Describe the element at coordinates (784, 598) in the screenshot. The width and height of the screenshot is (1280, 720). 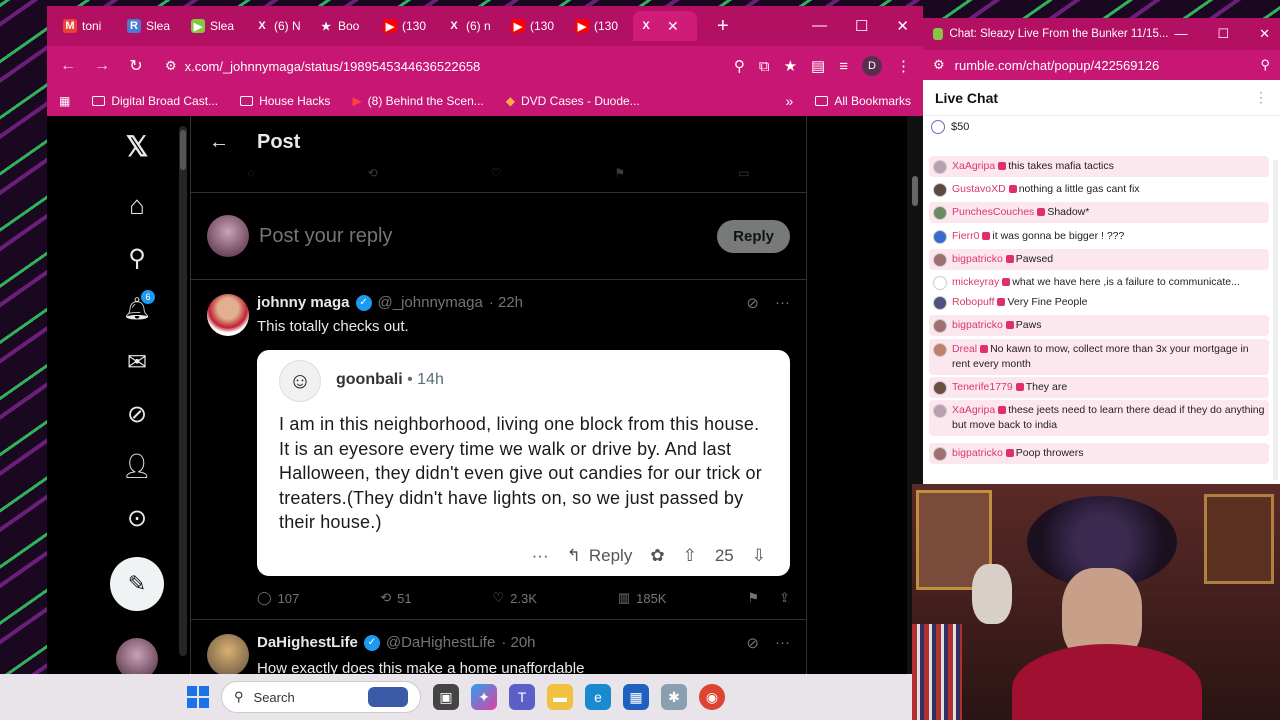
I see `share-icon: ⇪` at that location.